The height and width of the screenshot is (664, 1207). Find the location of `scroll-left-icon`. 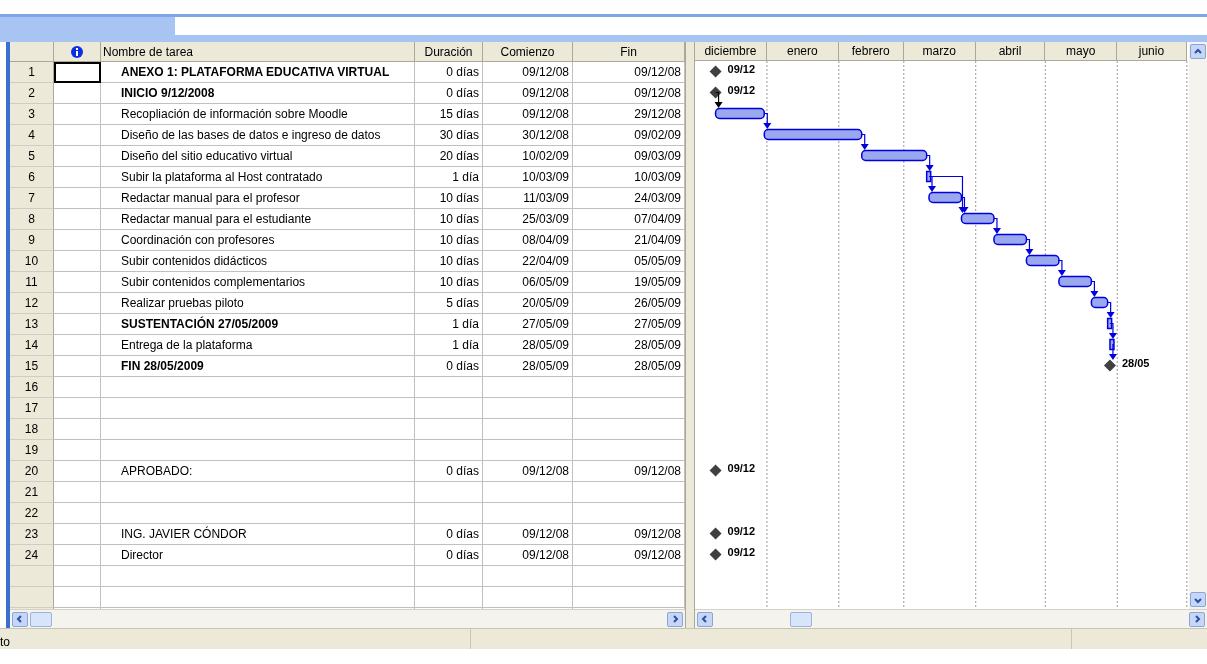

scroll-left-icon is located at coordinates (20, 619).